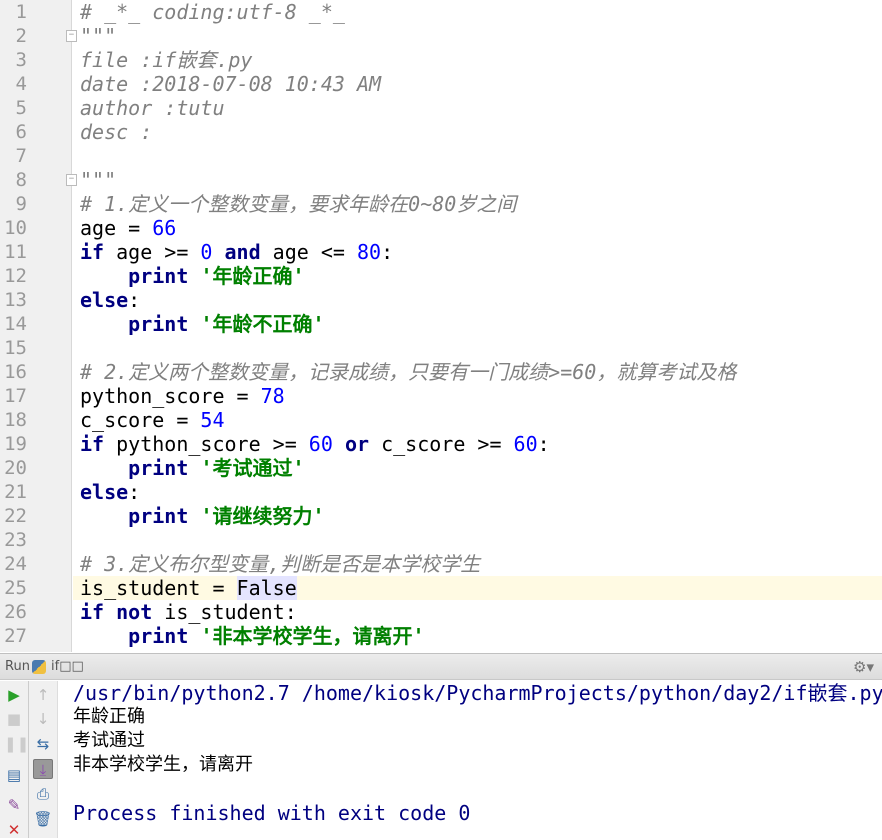 This screenshot has height=840, width=882. Describe the element at coordinates (152, 108) in the screenshot. I see `code-token: author :tutu` at that location.